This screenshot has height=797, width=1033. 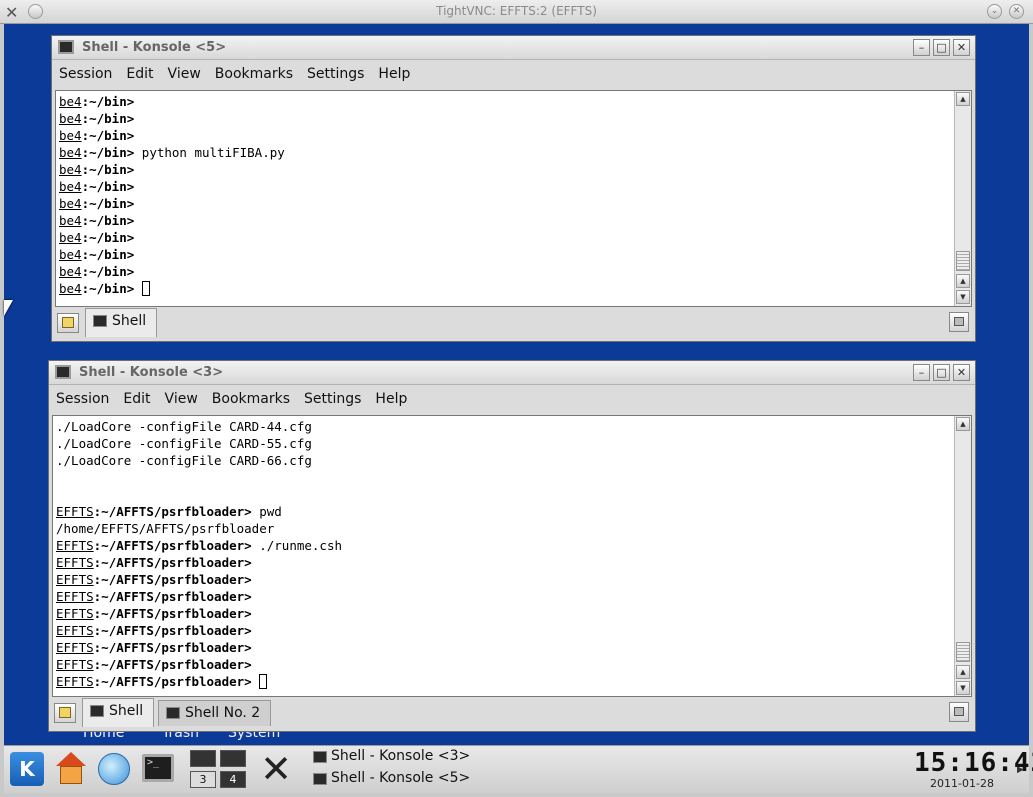 What do you see at coordinates (512, 373) in the screenshot?
I see `konsole-3-titlebar: Shell - Konsole <3> – □ ✕` at bounding box center [512, 373].